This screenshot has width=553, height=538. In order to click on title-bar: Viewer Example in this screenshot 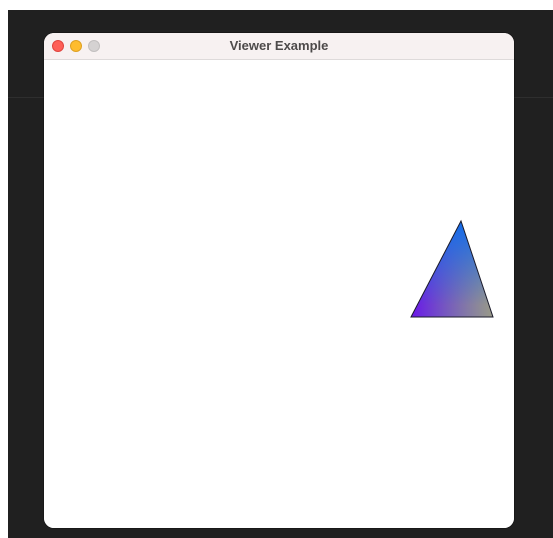, I will do `click(279, 46)`.